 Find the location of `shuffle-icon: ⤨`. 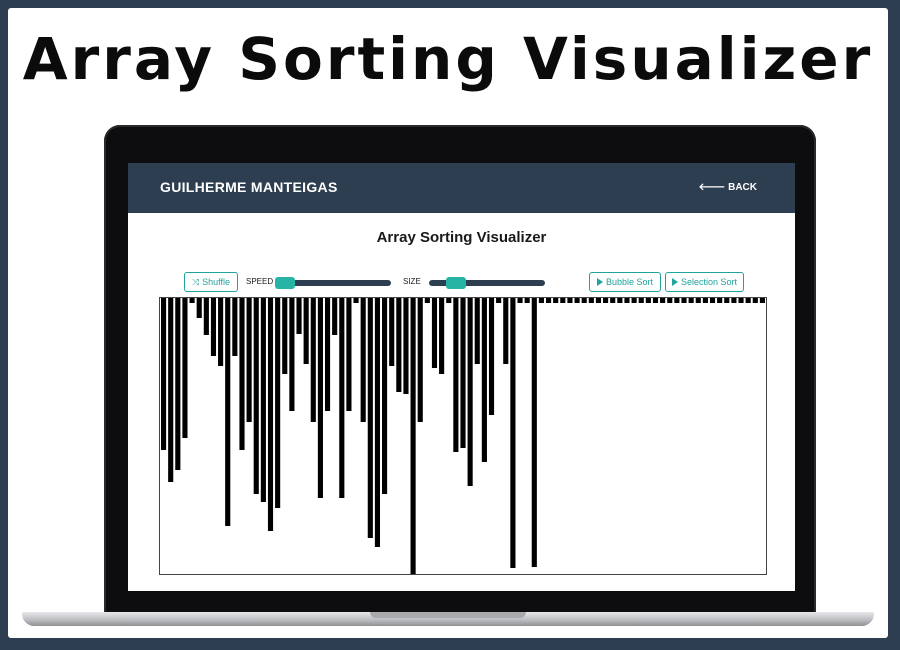

shuffle-icon: ⤨ is located at coordinates (195, 281).